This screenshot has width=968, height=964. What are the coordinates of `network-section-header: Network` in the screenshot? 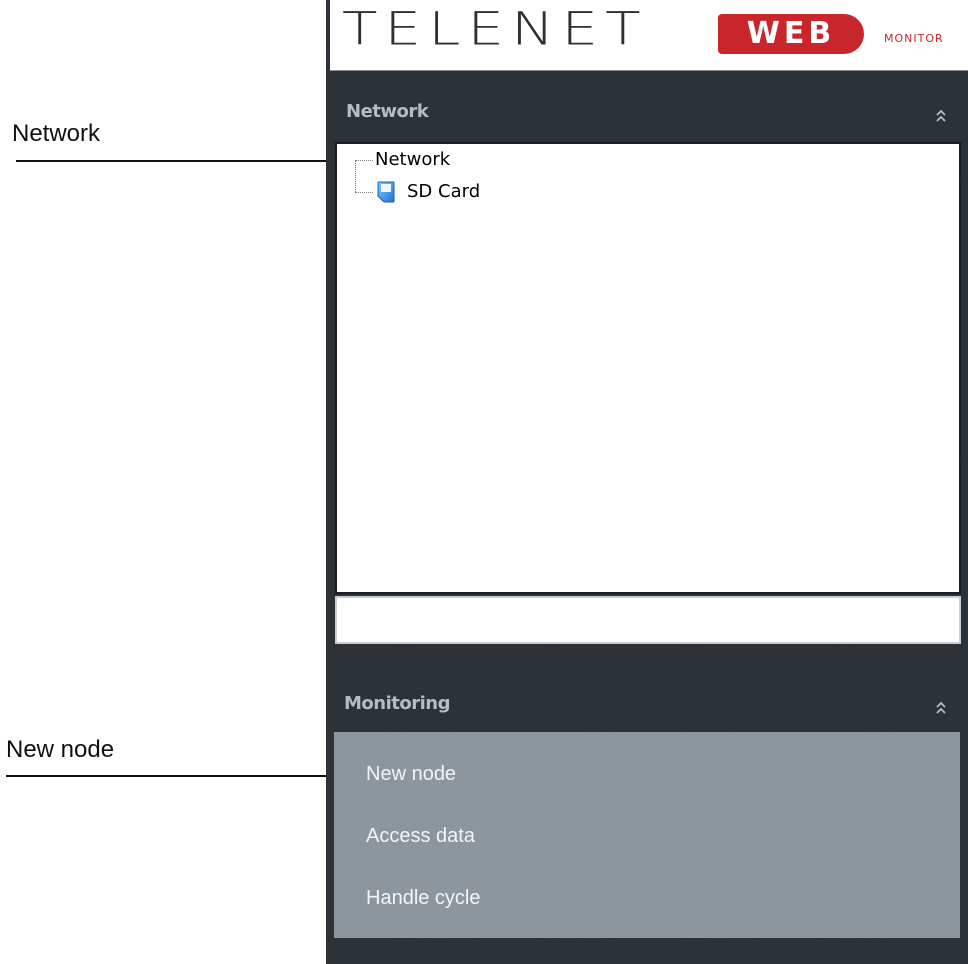 It's located at (648, 112).